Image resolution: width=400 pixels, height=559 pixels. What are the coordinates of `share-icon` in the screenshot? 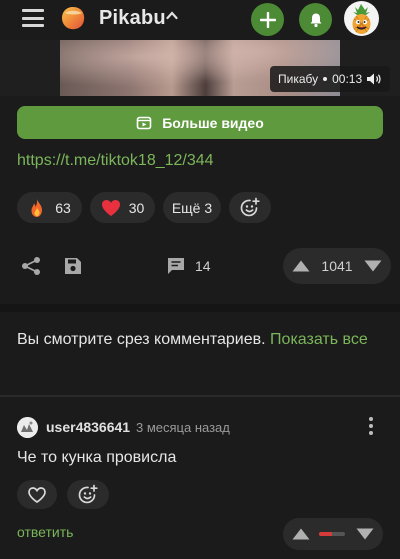 It's located at (31, 266).